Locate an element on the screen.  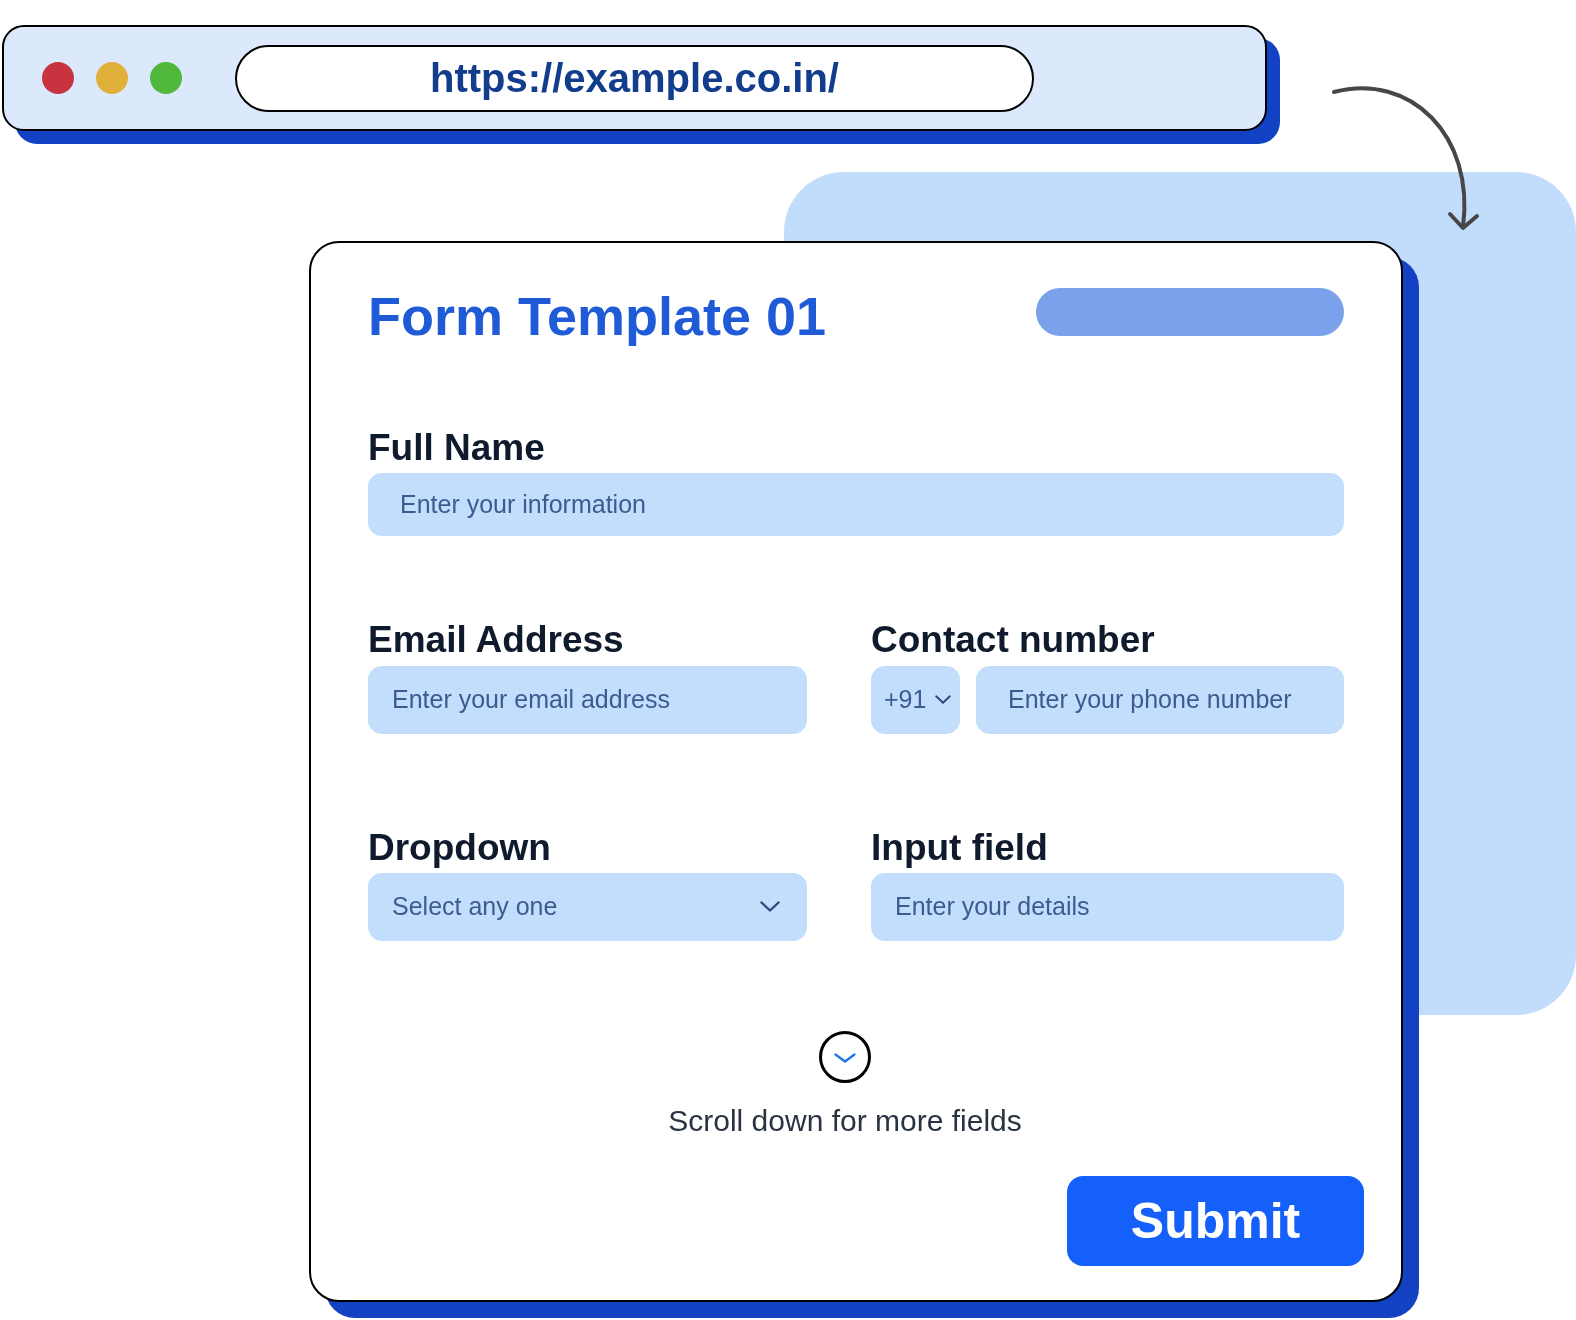
field-label: Email Address is located at coordinates (496, 640).